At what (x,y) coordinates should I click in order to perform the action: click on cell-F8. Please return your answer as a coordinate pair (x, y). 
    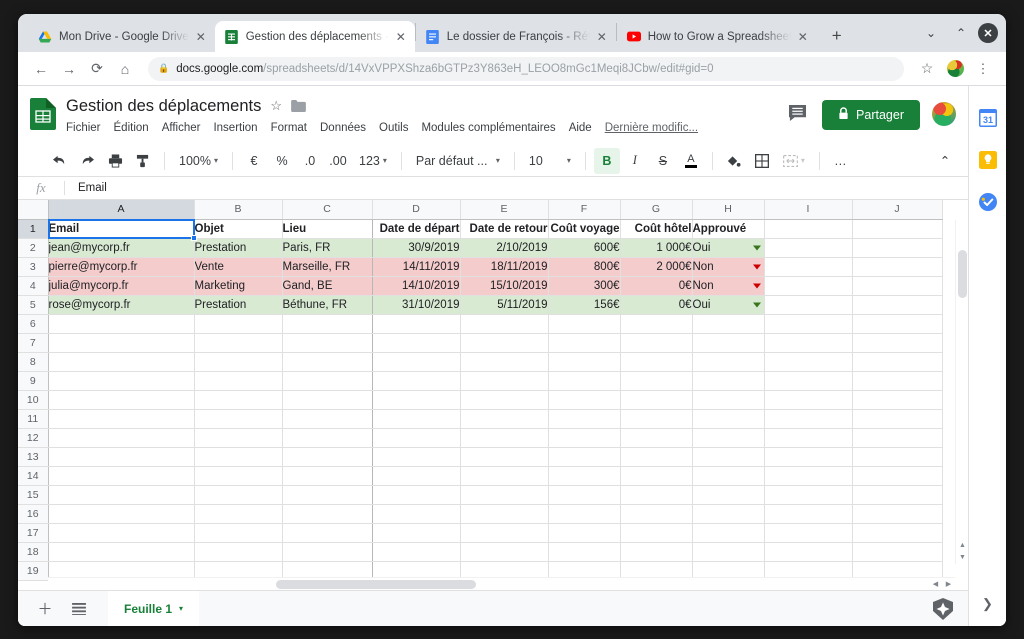
    Looking at the image, I should click on (584, 362).